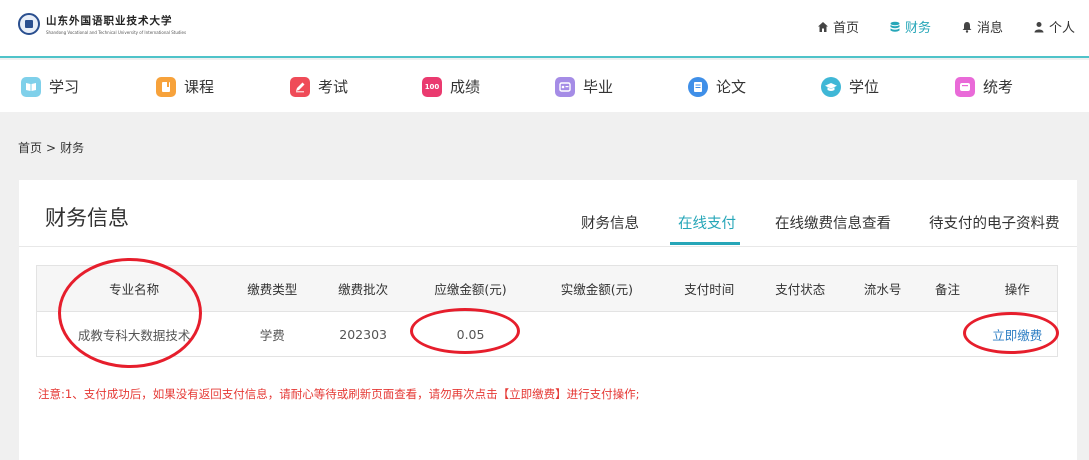  I want to click on active-tab-indicator, so click(705, 243).